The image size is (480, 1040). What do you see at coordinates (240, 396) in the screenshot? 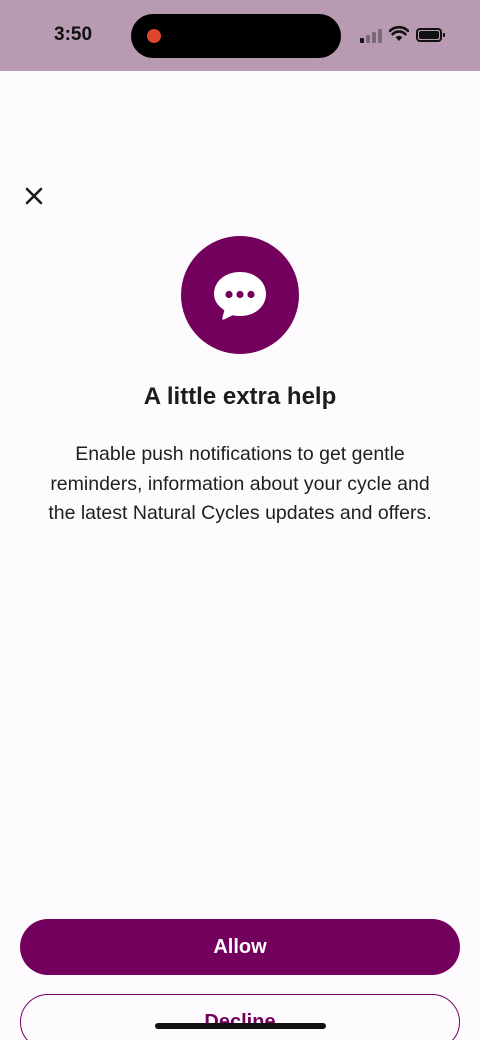
I see `page-title: A little extra help` at bounding box center [240, 396].